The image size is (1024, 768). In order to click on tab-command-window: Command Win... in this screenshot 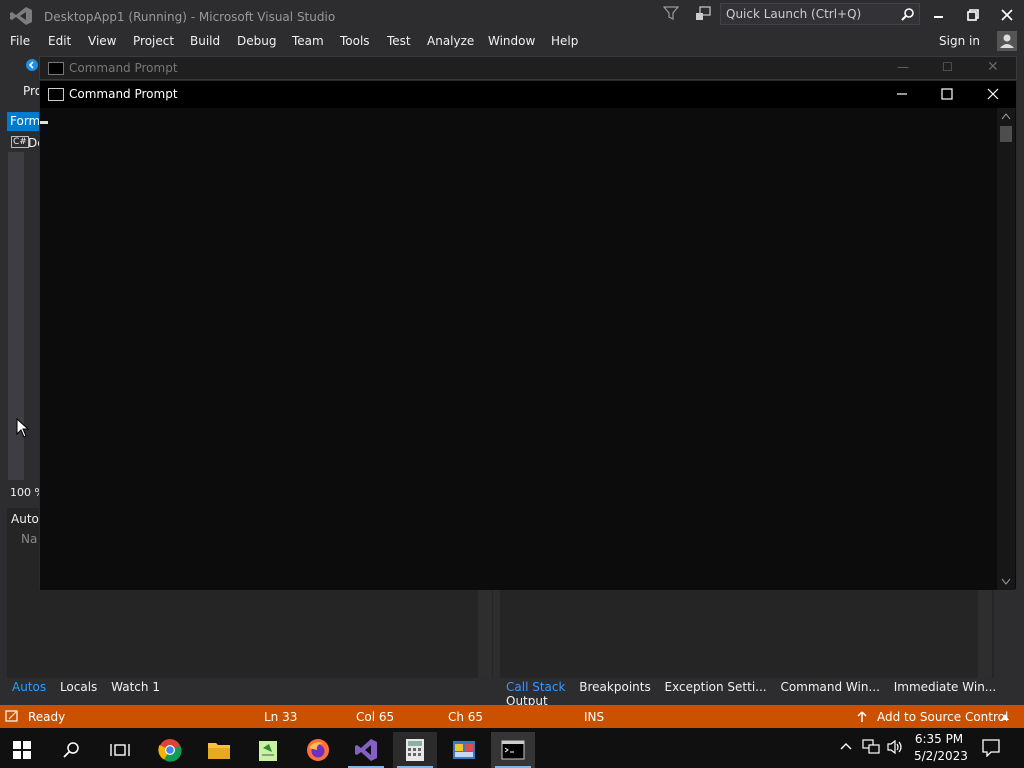, I will do `click(829, 687)`.